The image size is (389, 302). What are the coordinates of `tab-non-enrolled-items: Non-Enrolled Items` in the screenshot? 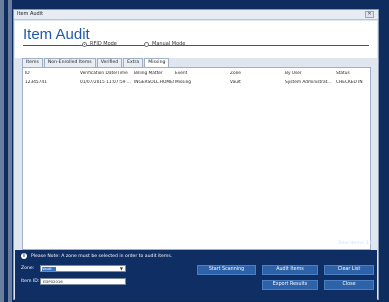 It's located at (69, 62).